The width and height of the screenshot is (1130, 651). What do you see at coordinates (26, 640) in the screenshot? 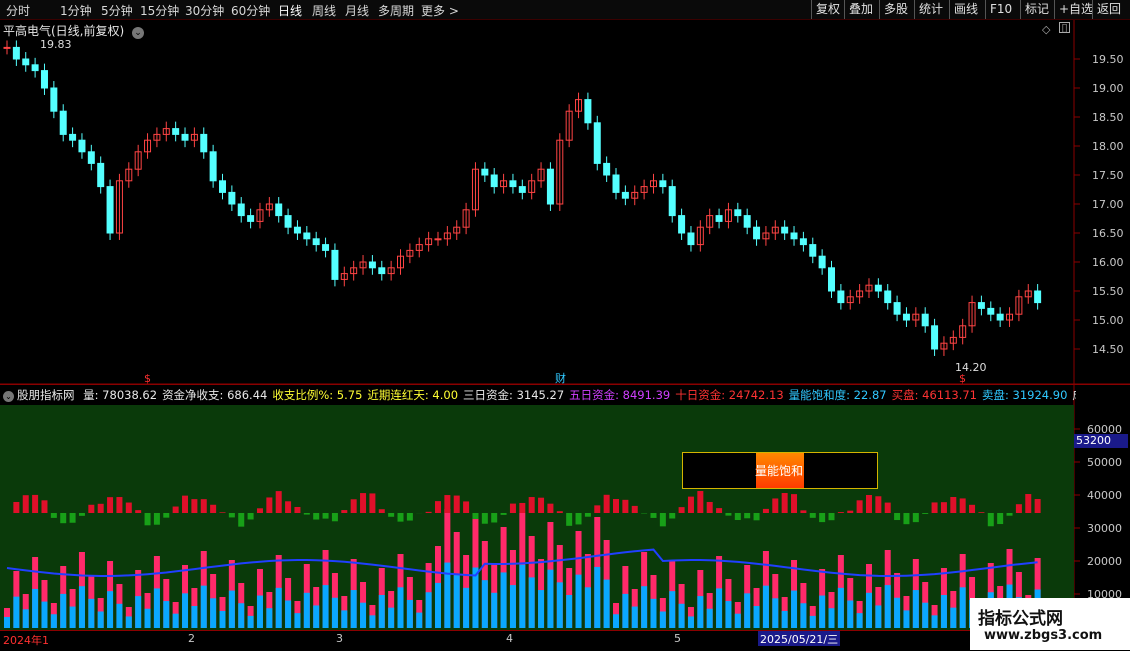
I see `date-label-start: 2024年1` at bounding box center [26, 640].